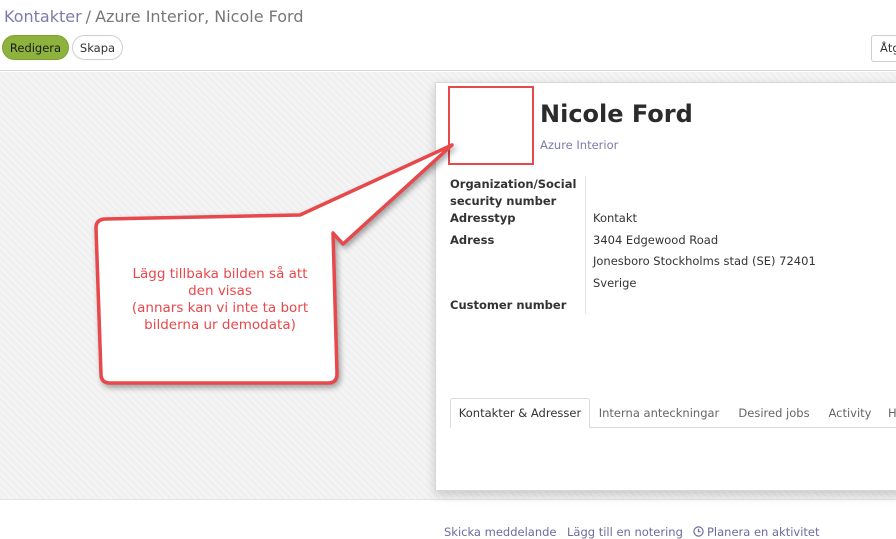 This screenshot has height=539, width=896. I want to click on annotation-line-2: den visas, so click(220, 291).